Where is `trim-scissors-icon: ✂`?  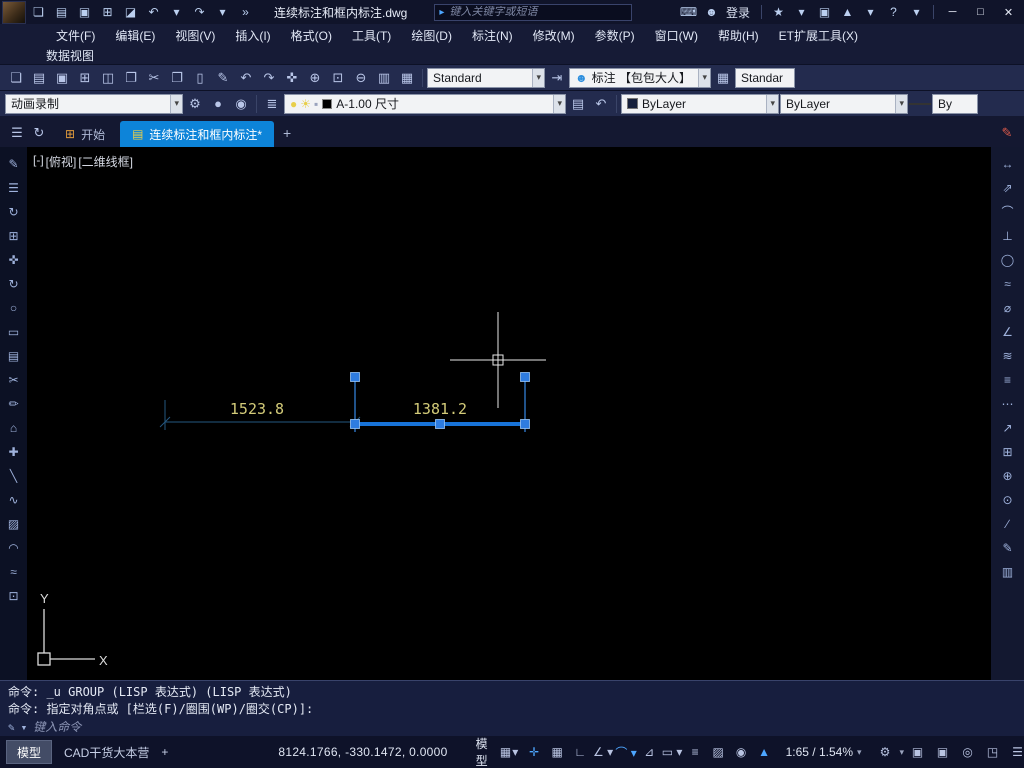
trim-scissors-icon: ✂ is located at coordinates (14, 379).